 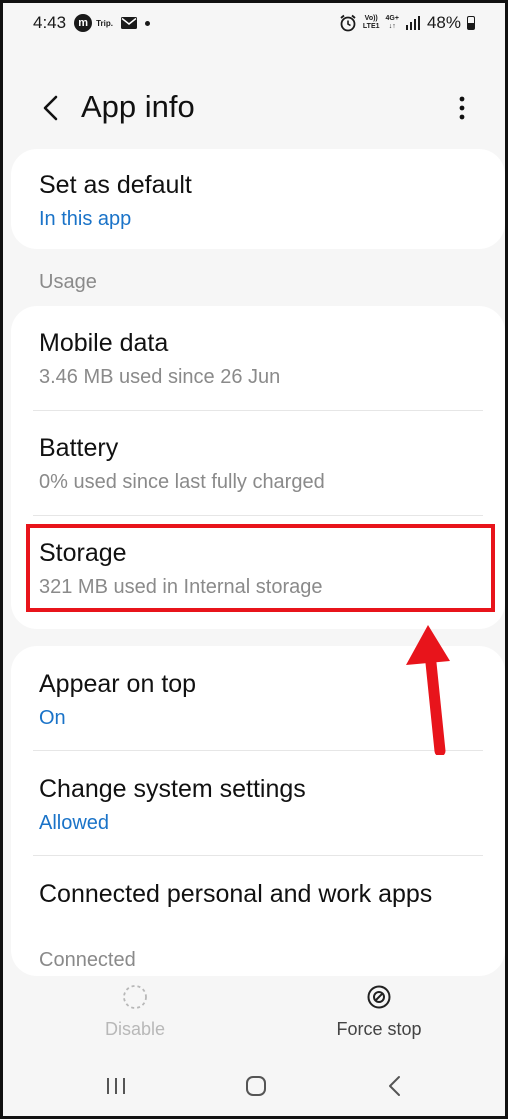 I want to click on set-as-default-card: Set as default In this app, so click(x=258, y=199).